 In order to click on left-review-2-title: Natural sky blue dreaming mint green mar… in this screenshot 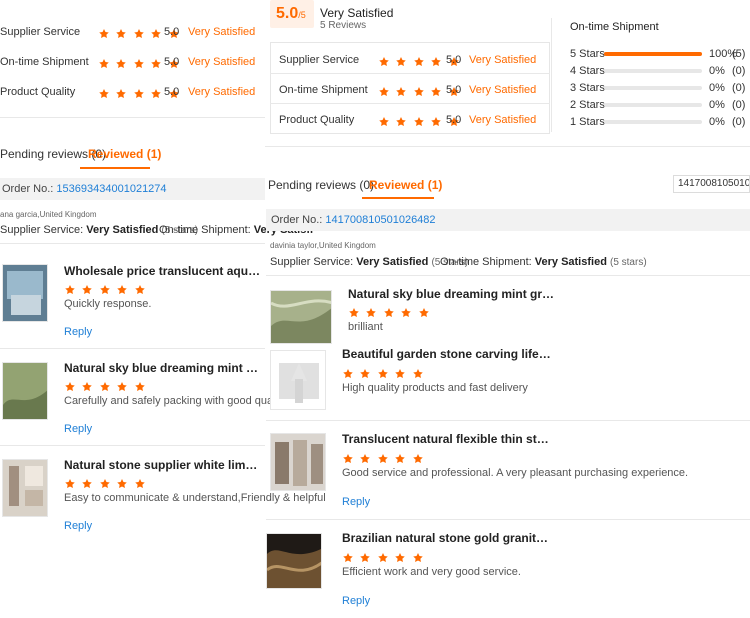, I will do `click(164, 368)`.